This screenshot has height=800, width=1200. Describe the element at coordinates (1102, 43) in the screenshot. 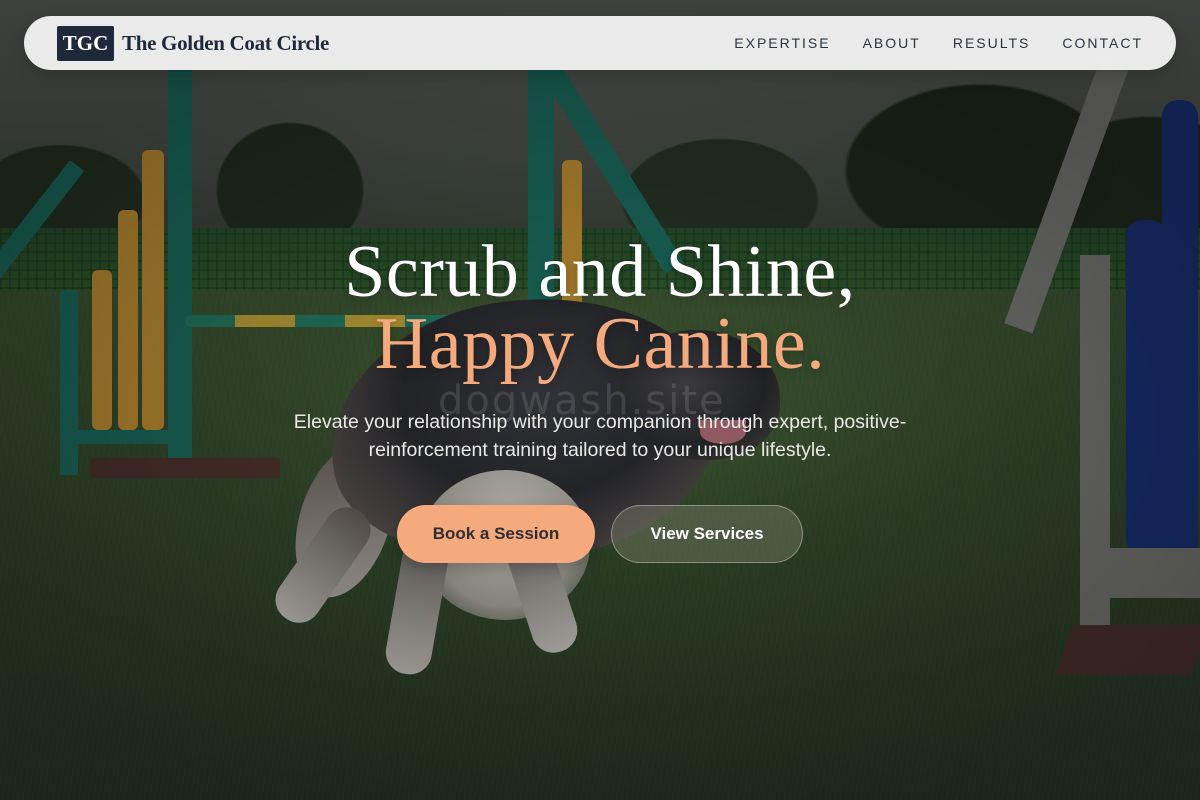

I see `nav-link-contact: CONTACT` at that location.